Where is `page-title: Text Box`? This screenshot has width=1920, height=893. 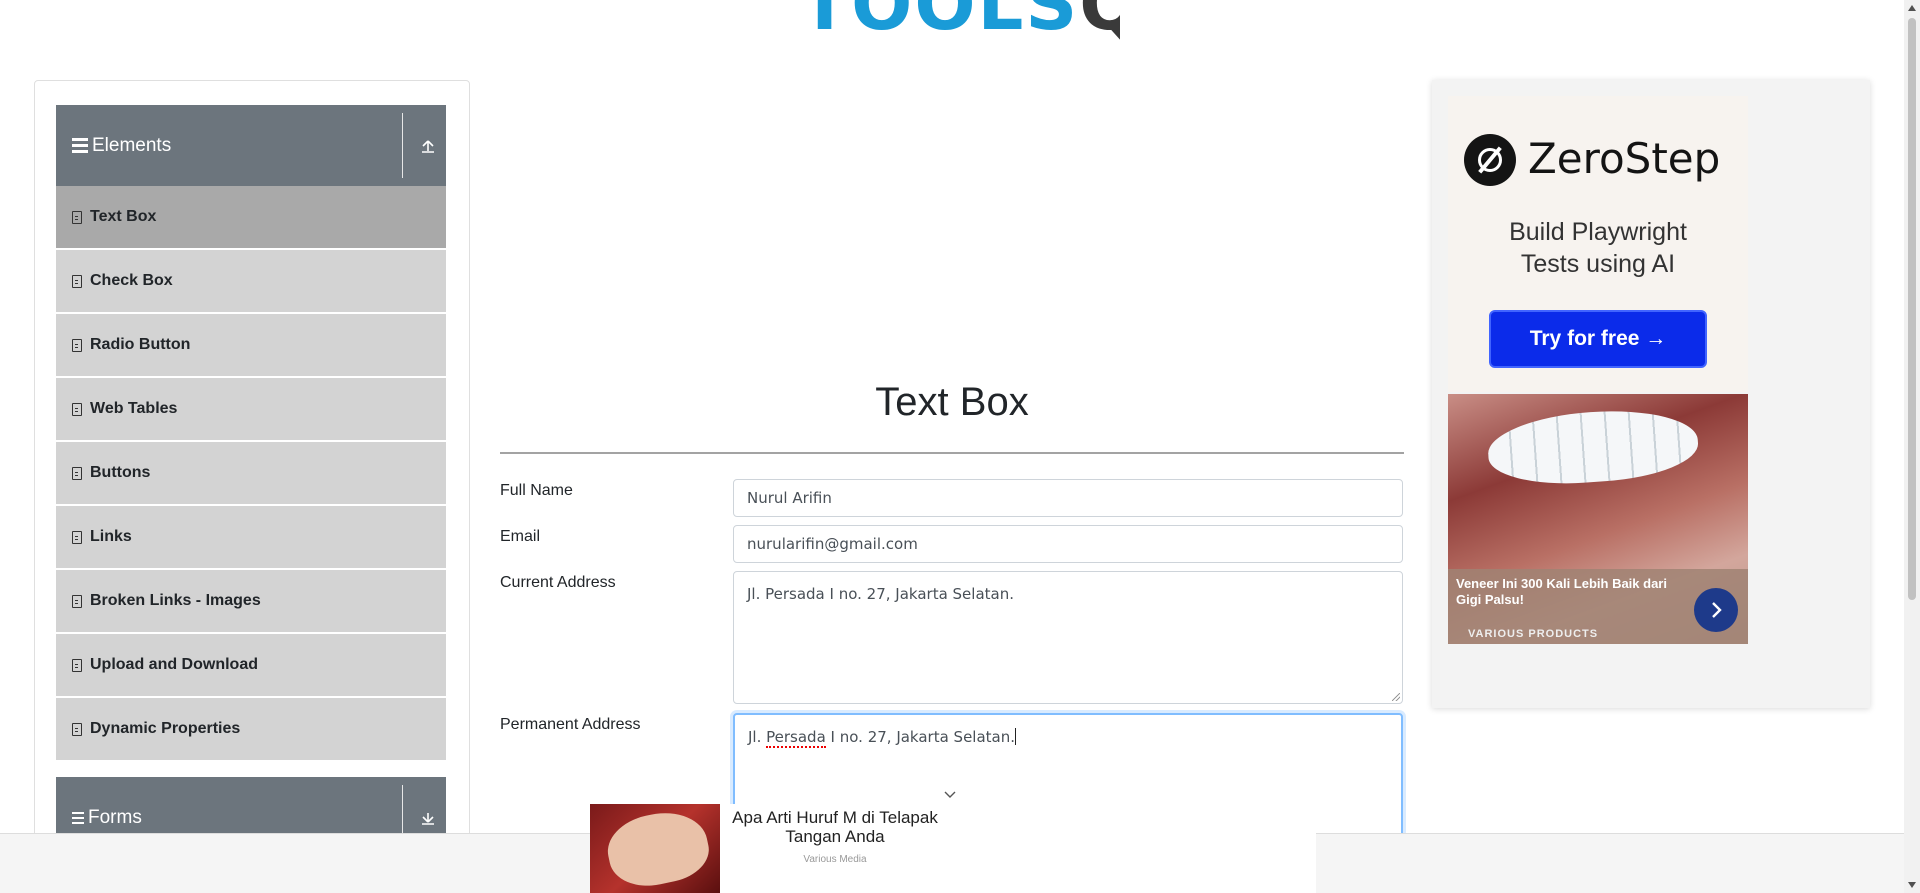
page-title: Text Box is located at coordinates (952, 402).